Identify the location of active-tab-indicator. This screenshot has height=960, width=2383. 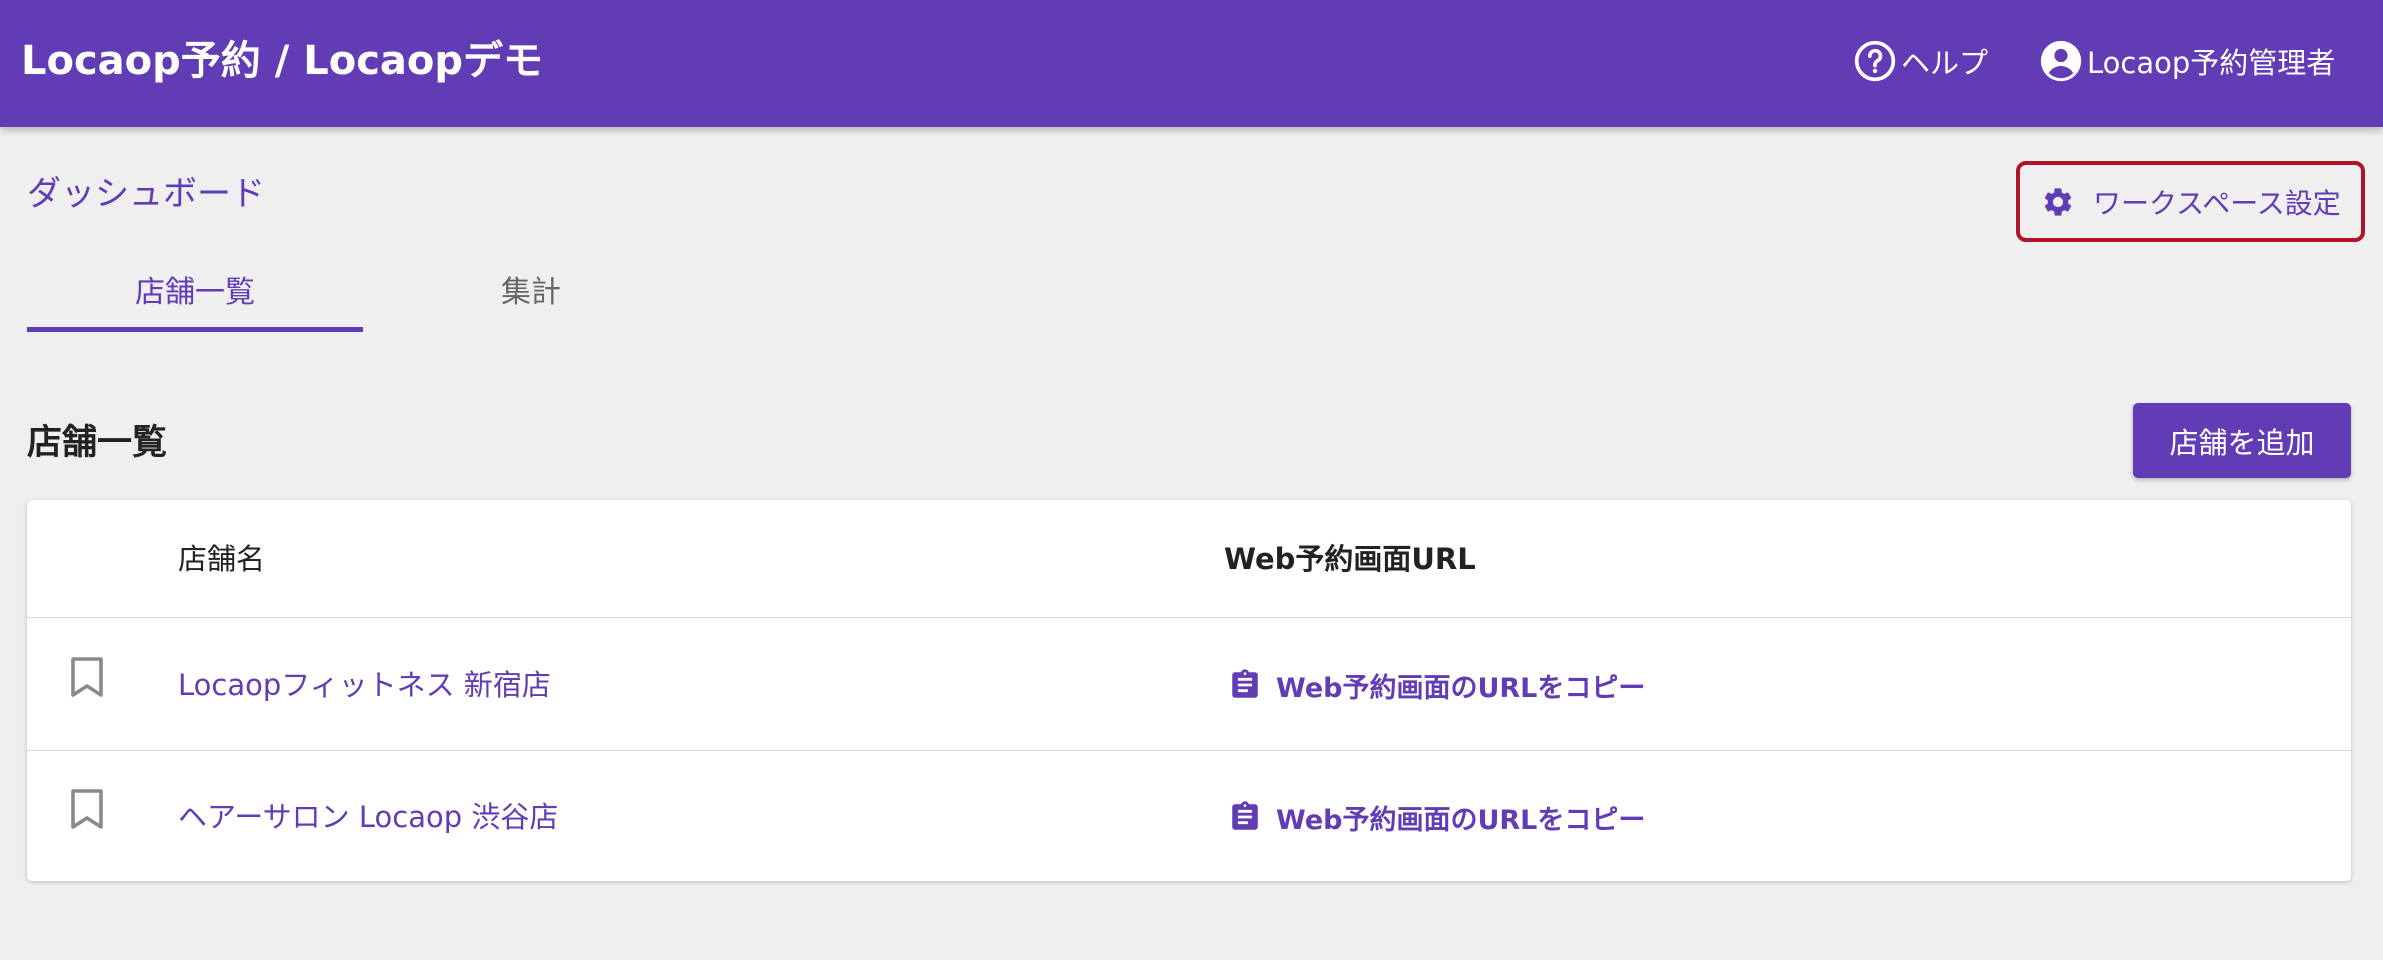
(195, 329).